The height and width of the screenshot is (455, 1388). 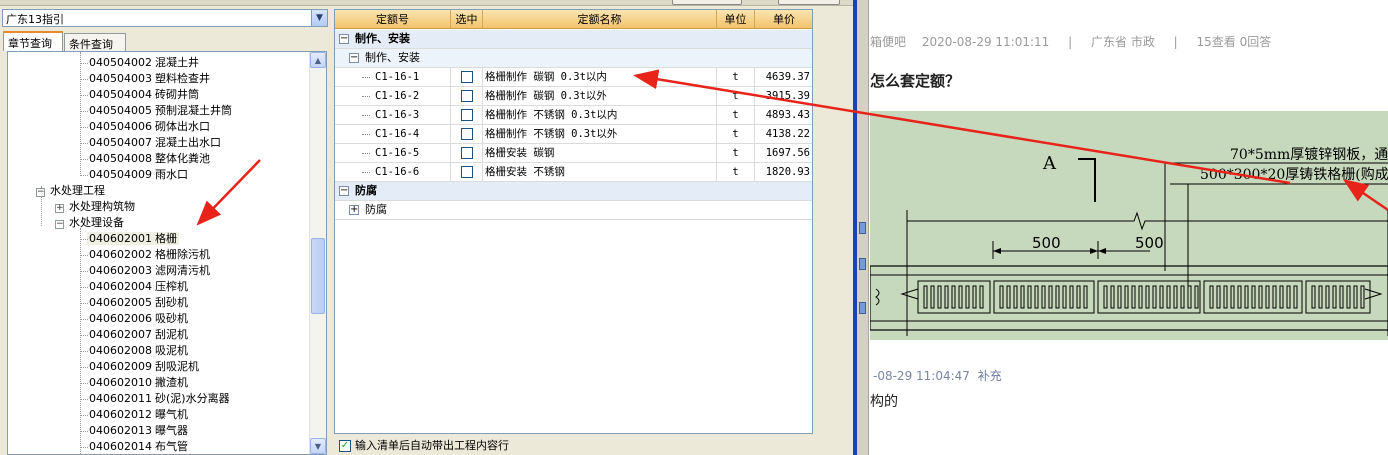 I want to click on scroll-down-icon: ▼, so click(x=318, y=446).